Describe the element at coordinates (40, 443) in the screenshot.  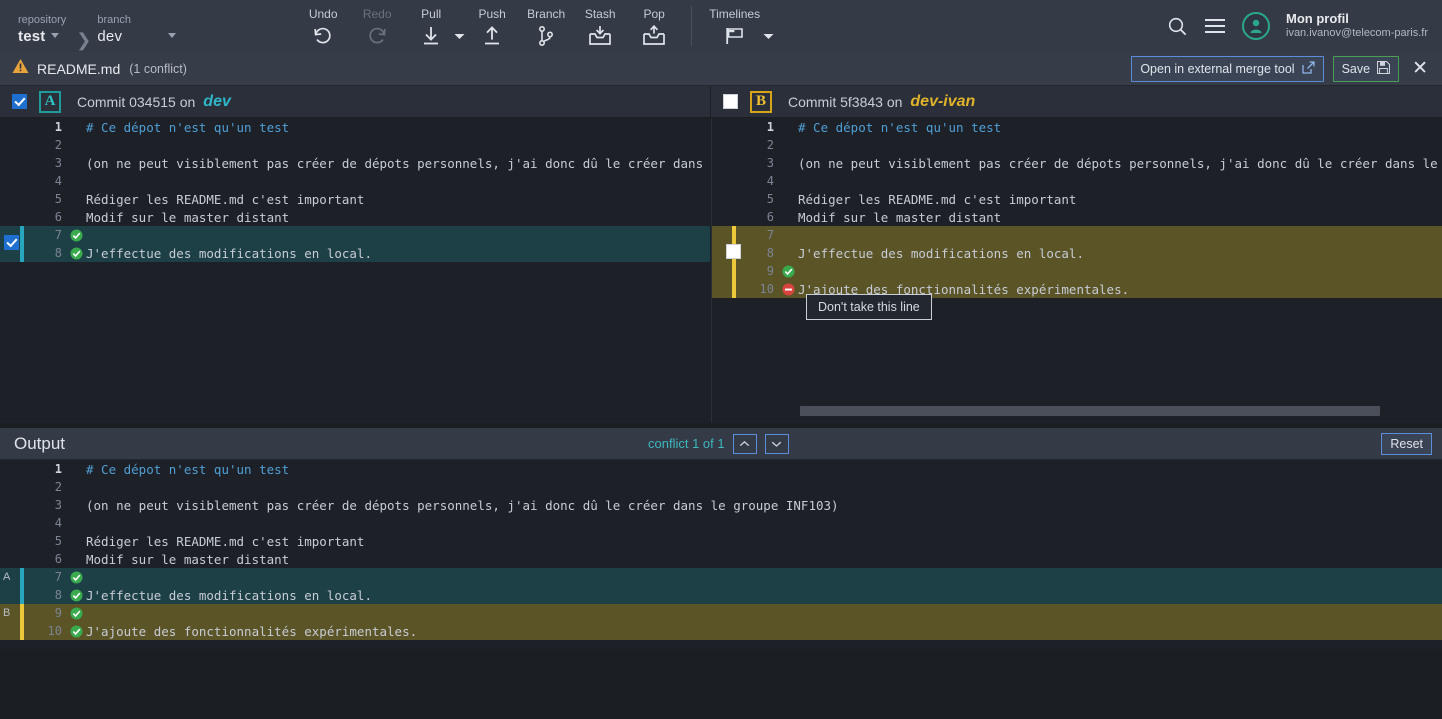
I see `output-title: Output` at that location.